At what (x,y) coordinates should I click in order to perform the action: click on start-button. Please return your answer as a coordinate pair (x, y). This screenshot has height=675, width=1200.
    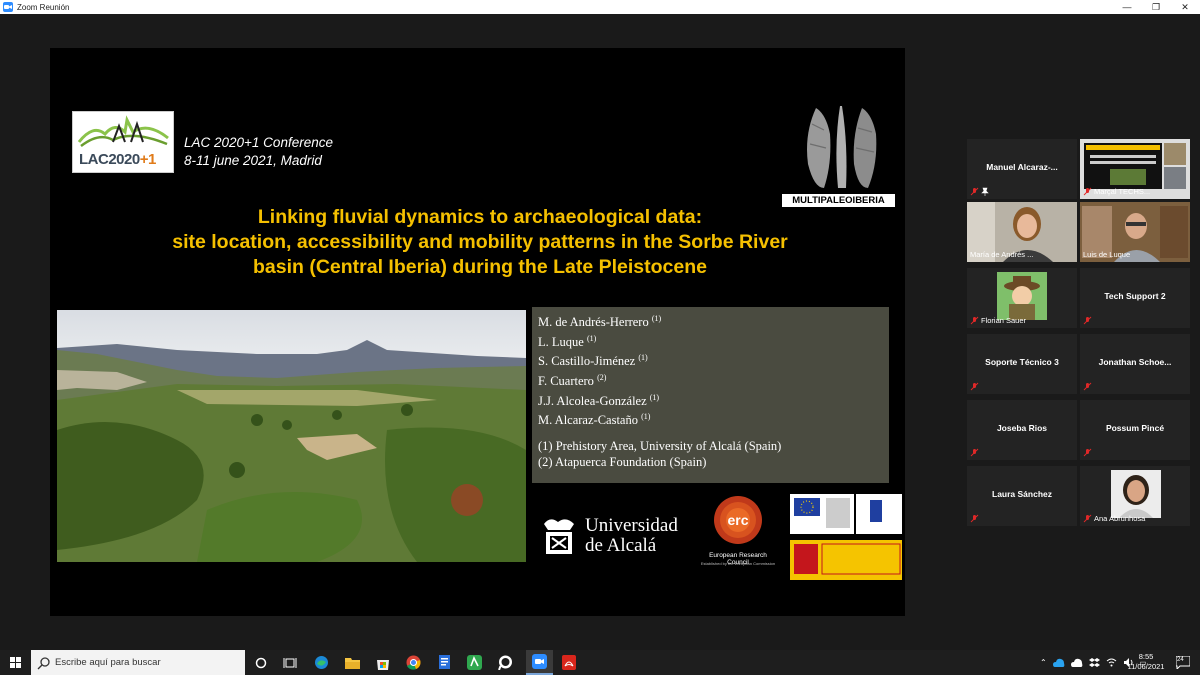
    Looking at the image, I should click on (15, 662).